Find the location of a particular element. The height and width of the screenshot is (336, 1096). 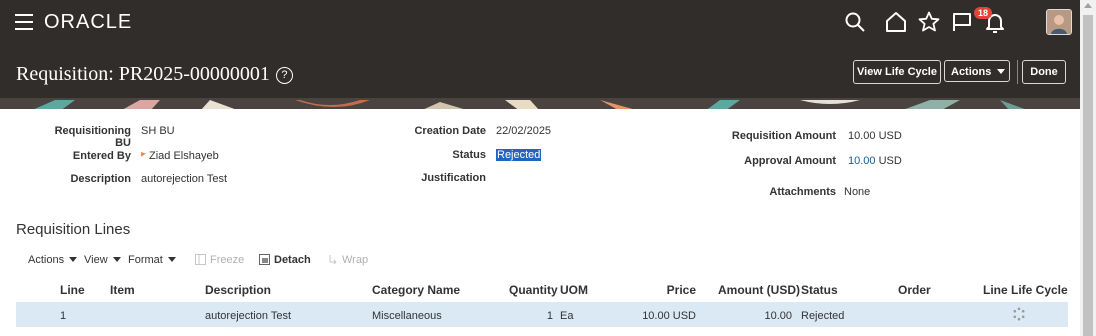

cell-price: 10.00 USD is located at coordinates (669, 316).